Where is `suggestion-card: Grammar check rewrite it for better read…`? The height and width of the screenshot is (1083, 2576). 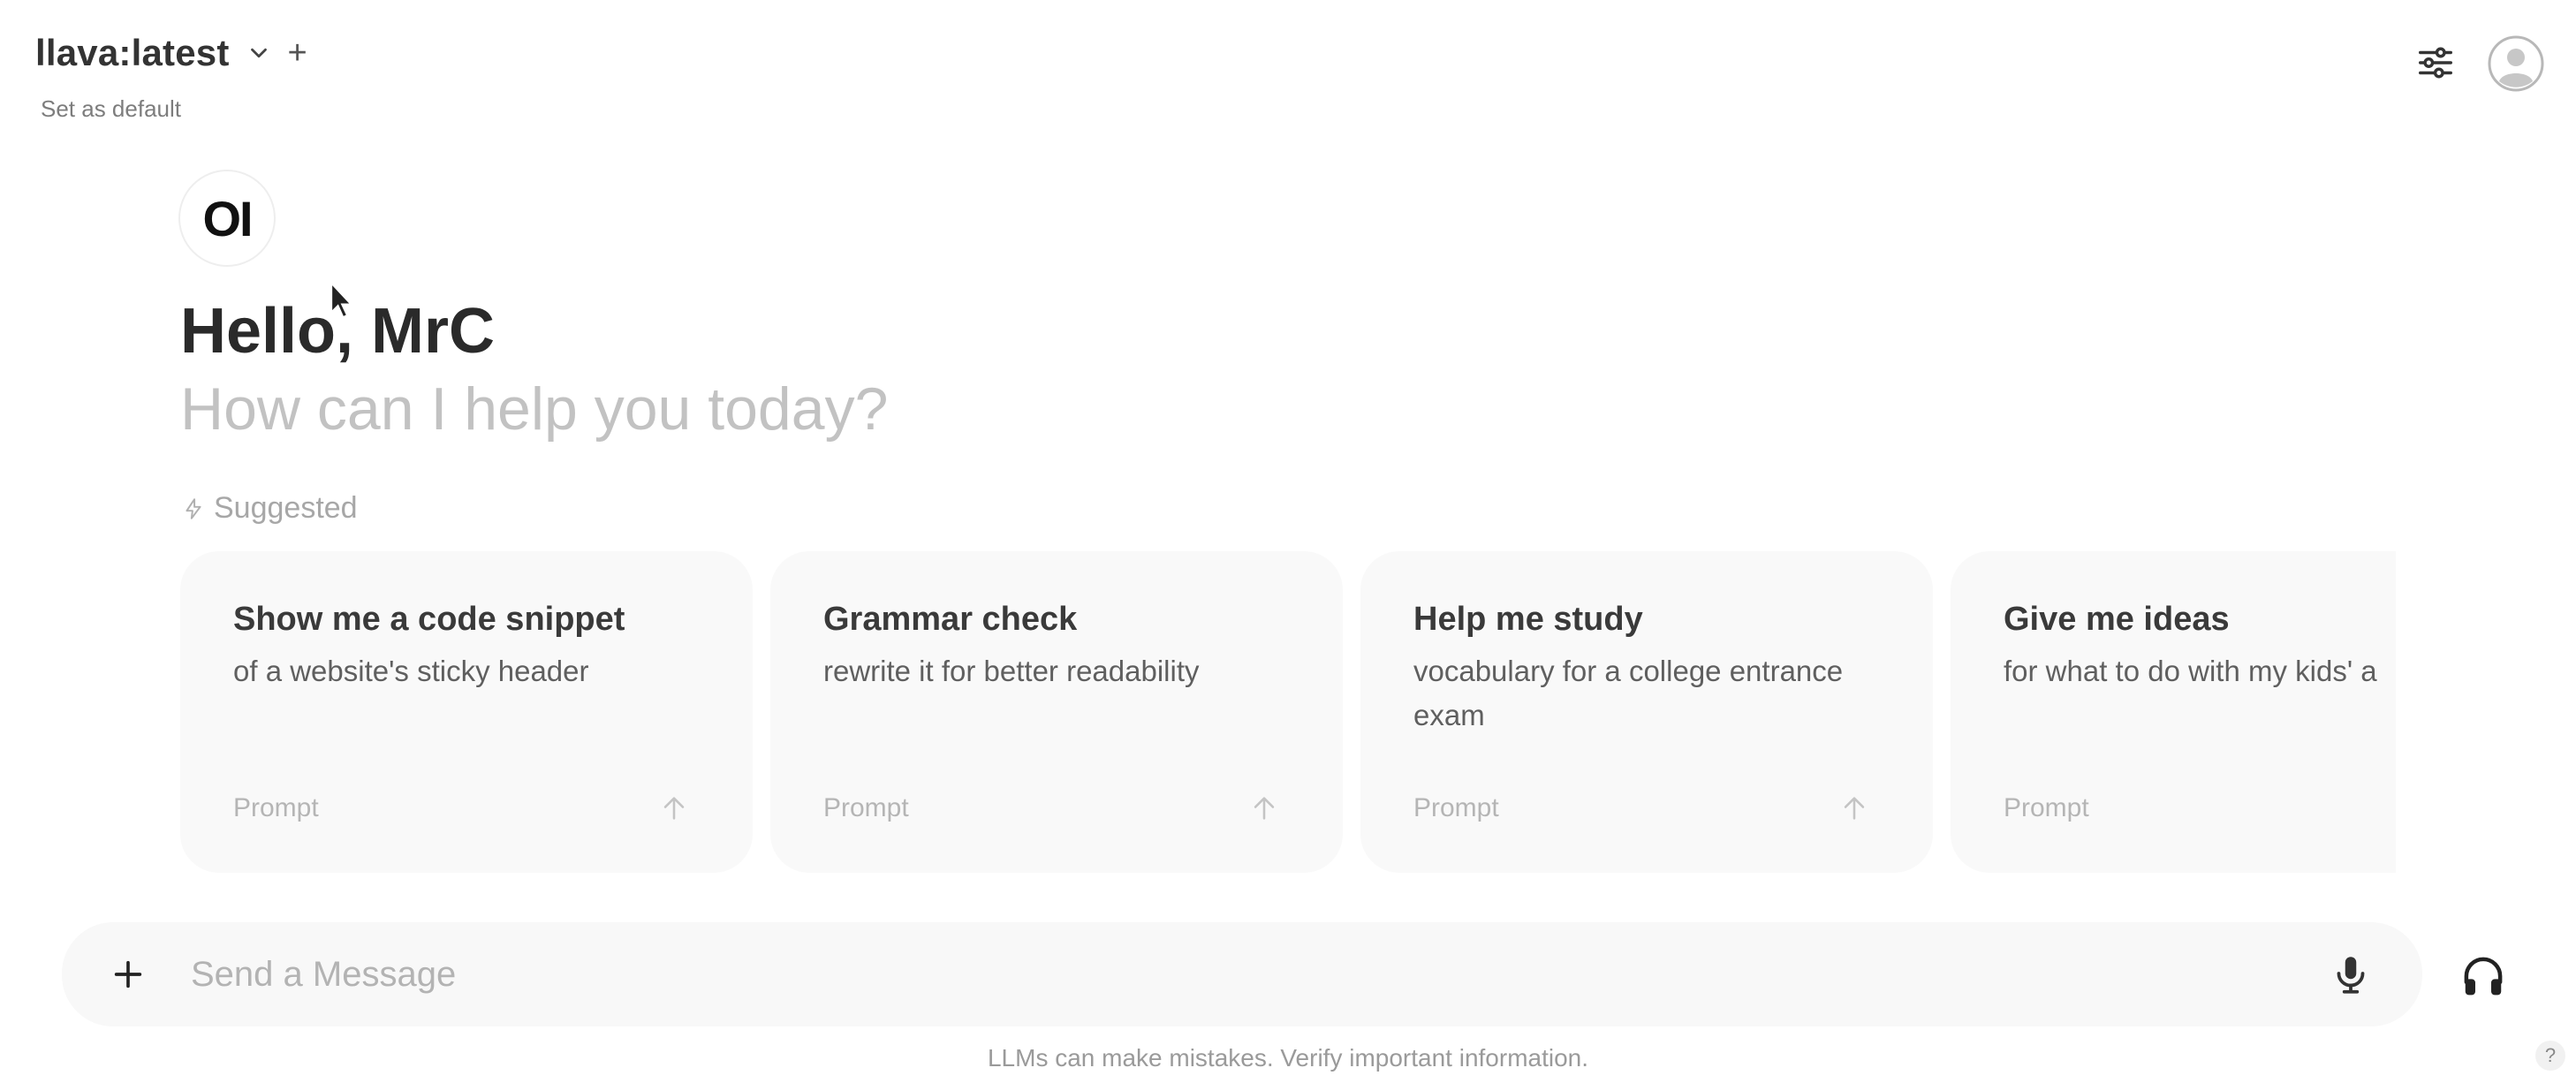 suggestion-card: Grammar check rewrite it for better read… is located at coordinates (1056, 712).